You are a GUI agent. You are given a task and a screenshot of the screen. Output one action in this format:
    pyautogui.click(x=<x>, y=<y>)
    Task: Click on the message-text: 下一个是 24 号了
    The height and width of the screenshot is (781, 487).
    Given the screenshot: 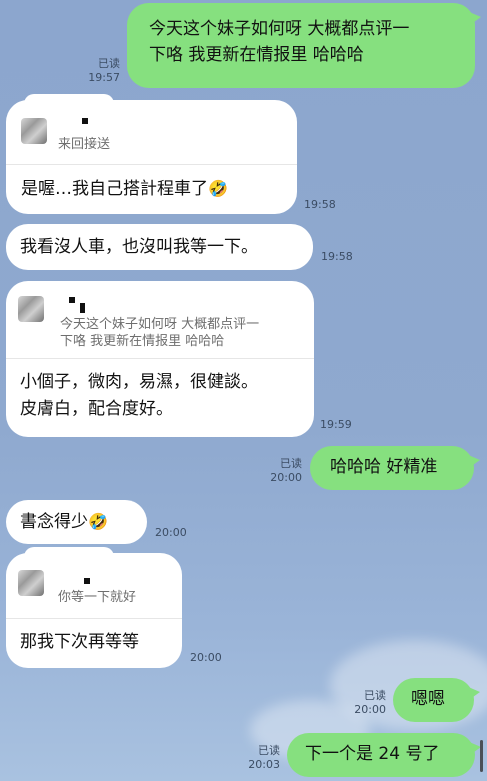 What is the action you would take?
    pyautogui.click(x=372, y=754)
    